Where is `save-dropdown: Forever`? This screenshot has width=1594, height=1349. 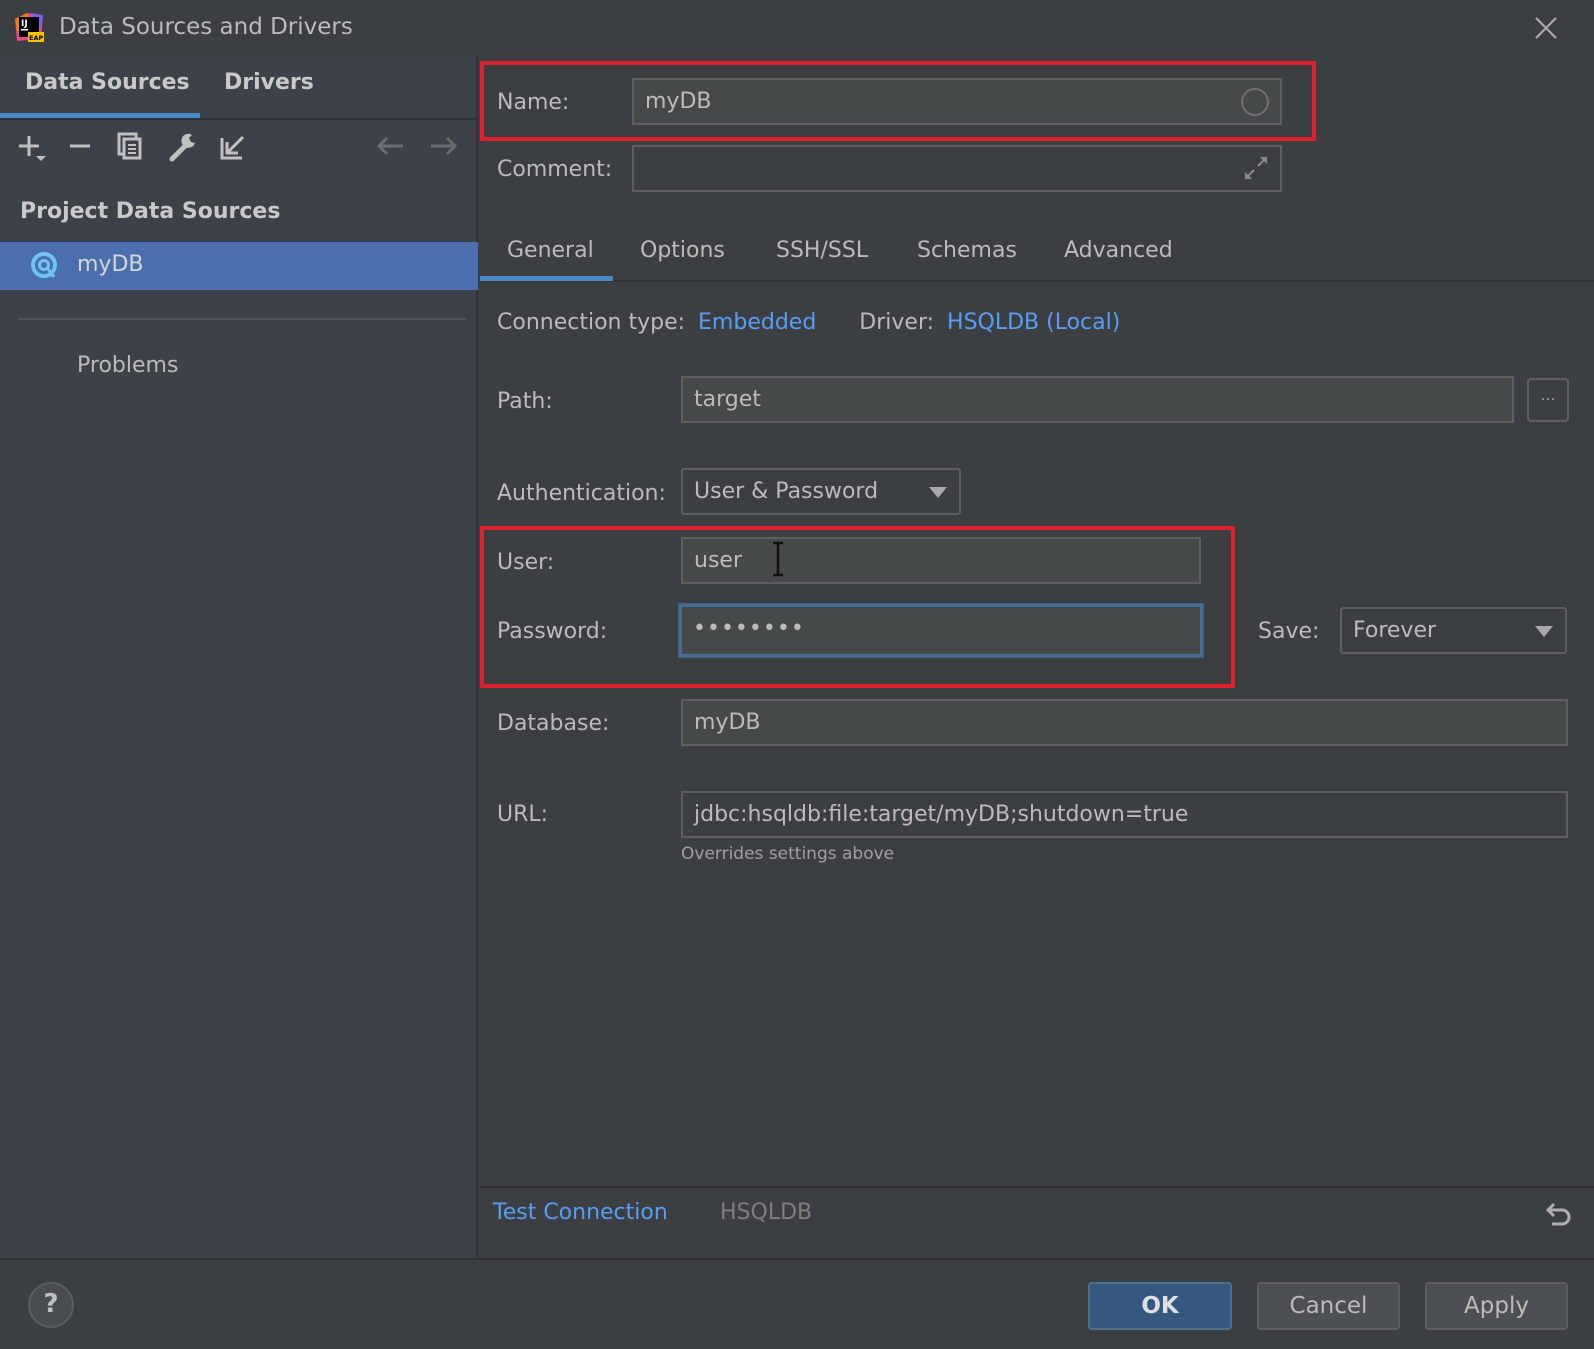 save-dropdown: Forever is located at coordinates (1453, 630).